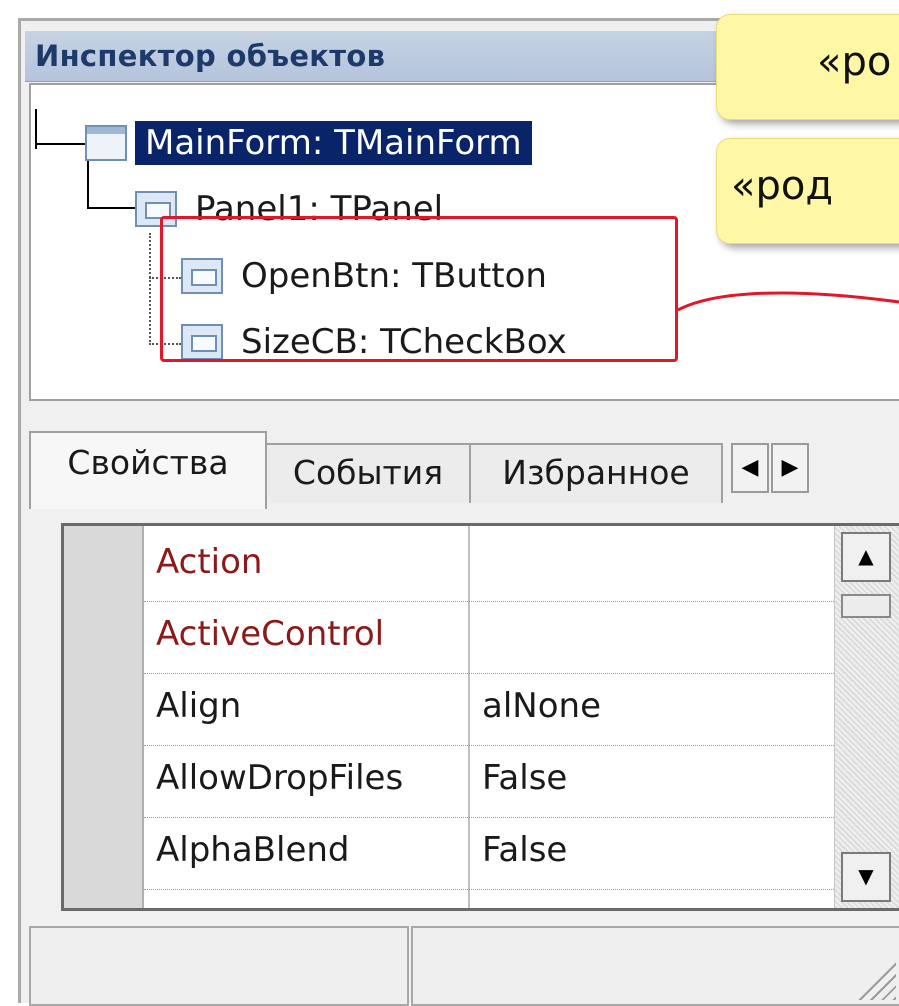 This screenshot has width=899, height=1006. Describe the element at coordinates (489, 638) in the screenshot. I see `property-row-activecontrol: ActiveControl` at that location.